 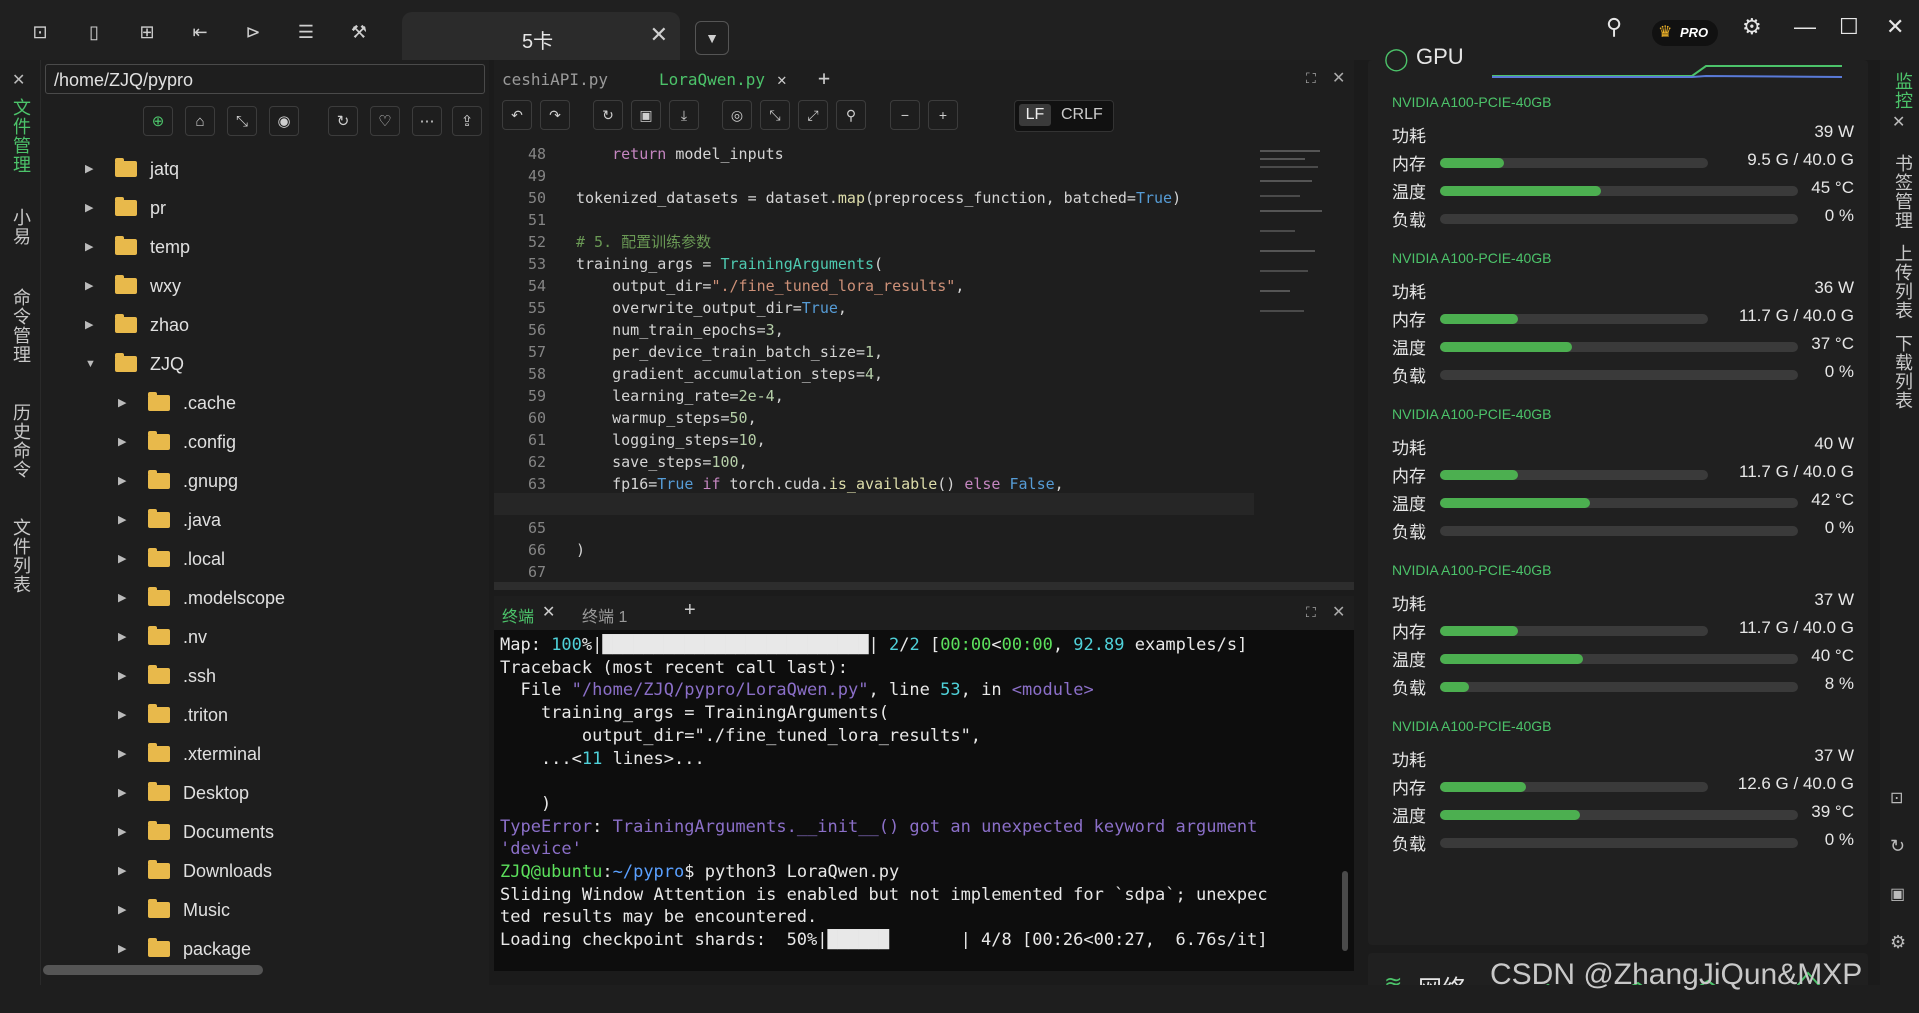 I want to click on tree-item: ▶ .xterminal, so click(x=261, y=754).